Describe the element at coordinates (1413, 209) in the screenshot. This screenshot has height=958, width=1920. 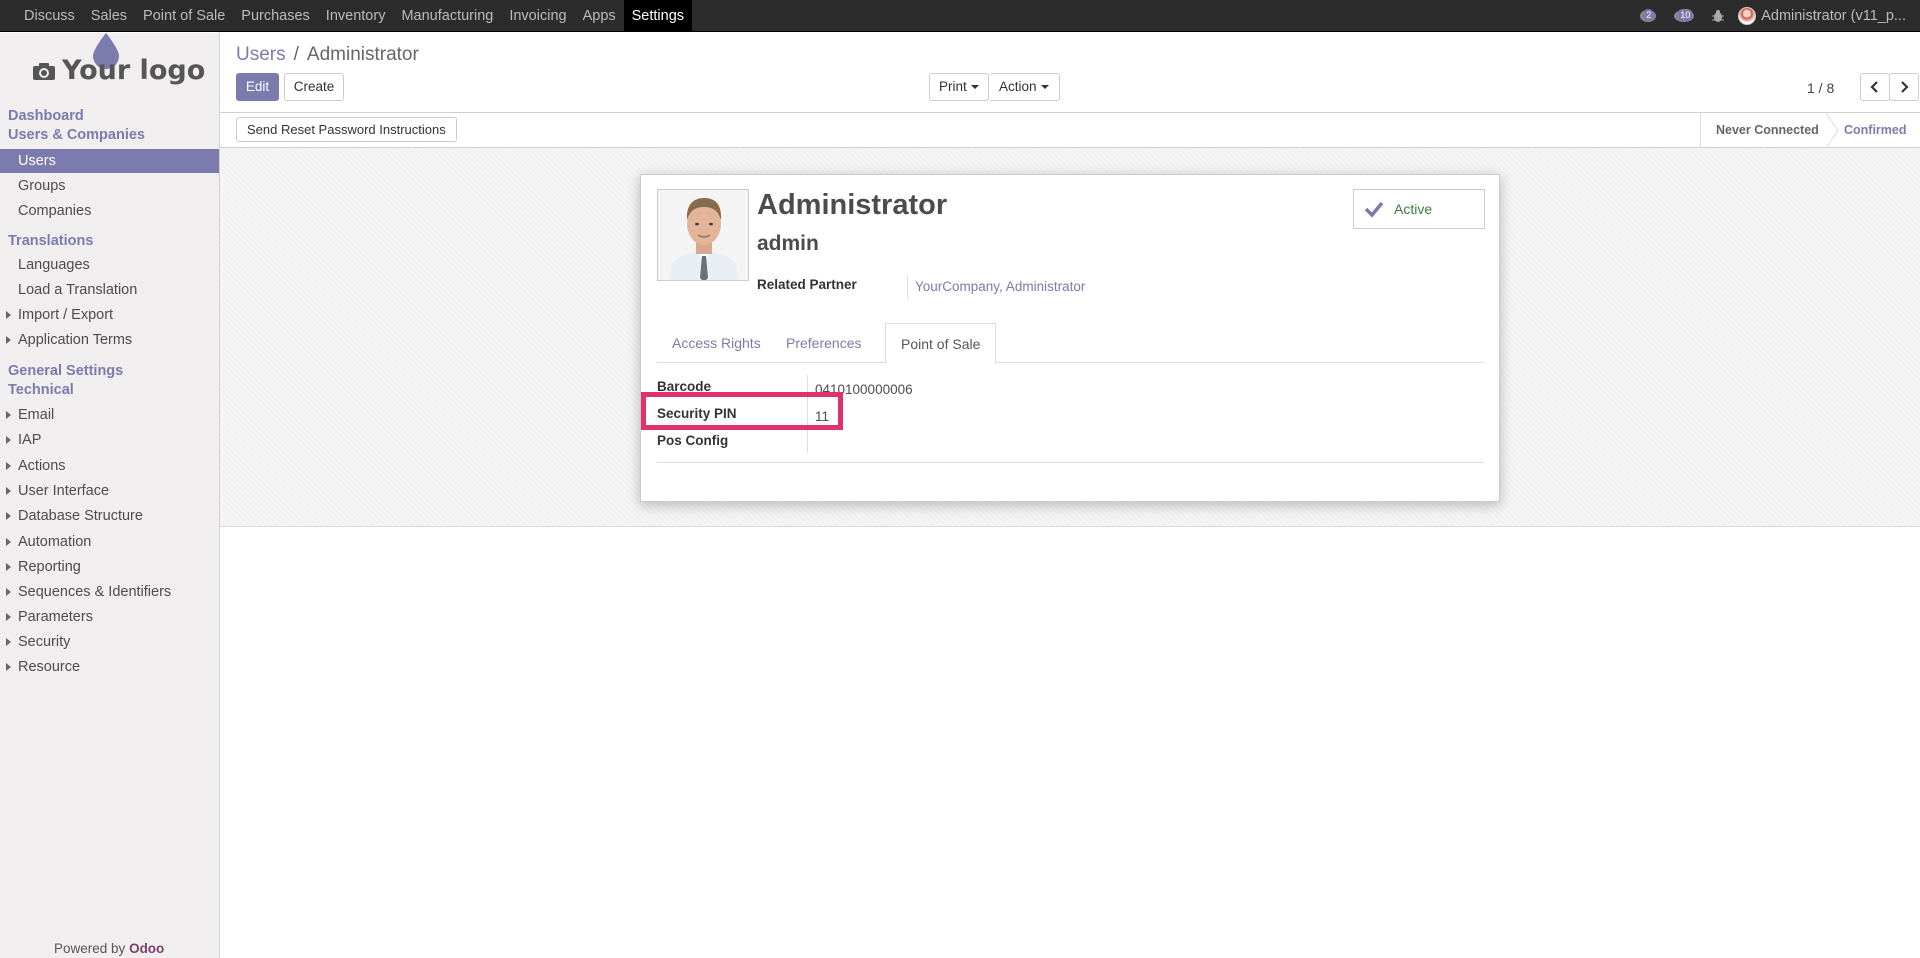
I see `active-label: Active` at that location.